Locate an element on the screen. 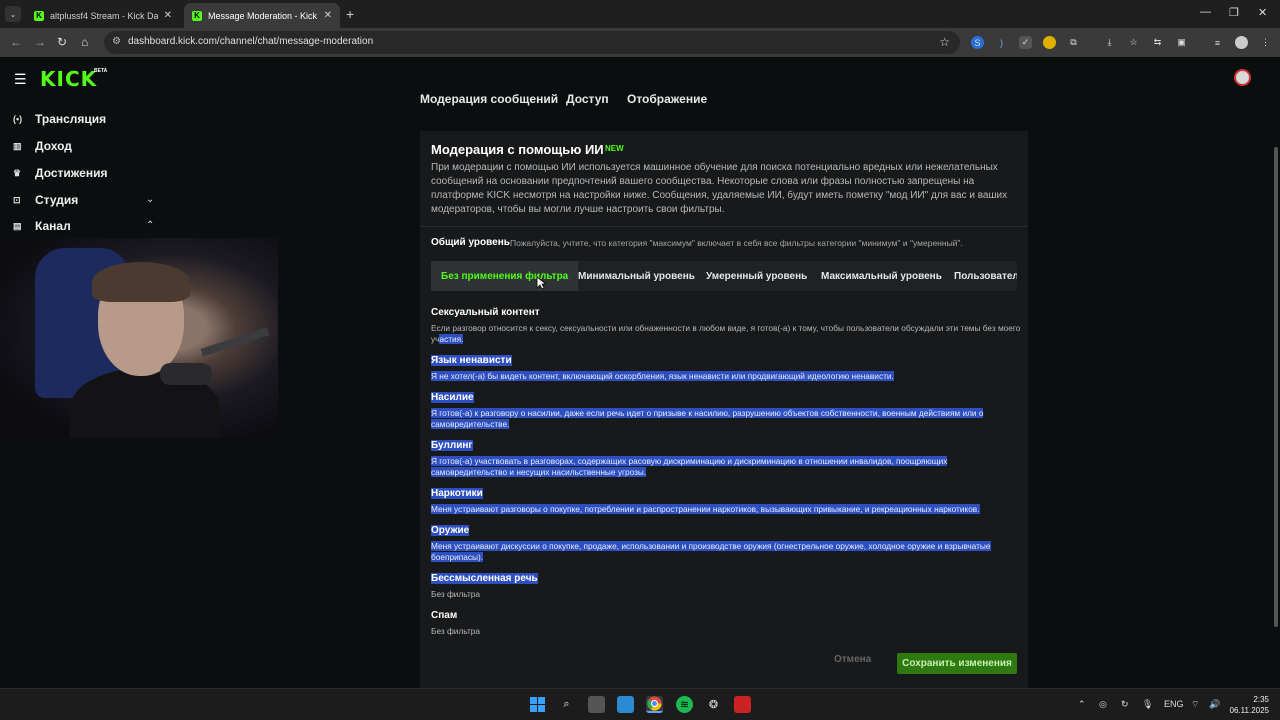 The image size is (1280, 720). cancel-button: Отмена is located at coordinates (852, 659).